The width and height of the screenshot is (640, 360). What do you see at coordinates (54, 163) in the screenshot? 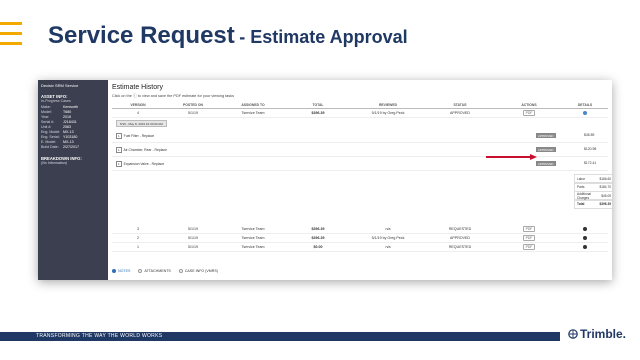
I see `breakdown-value: (No Information)` at bounding box center [54, 163].